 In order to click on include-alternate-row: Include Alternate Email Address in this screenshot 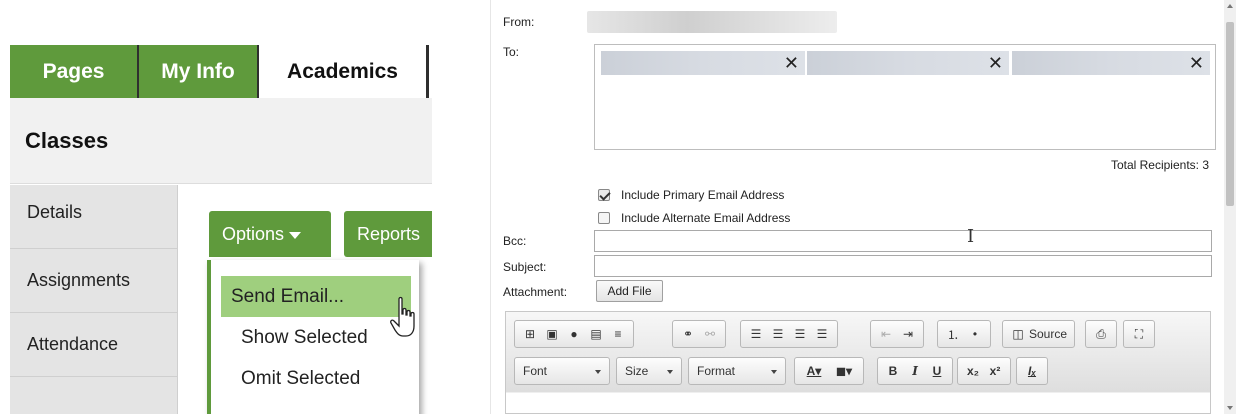, I will do `click(694, 218)`.